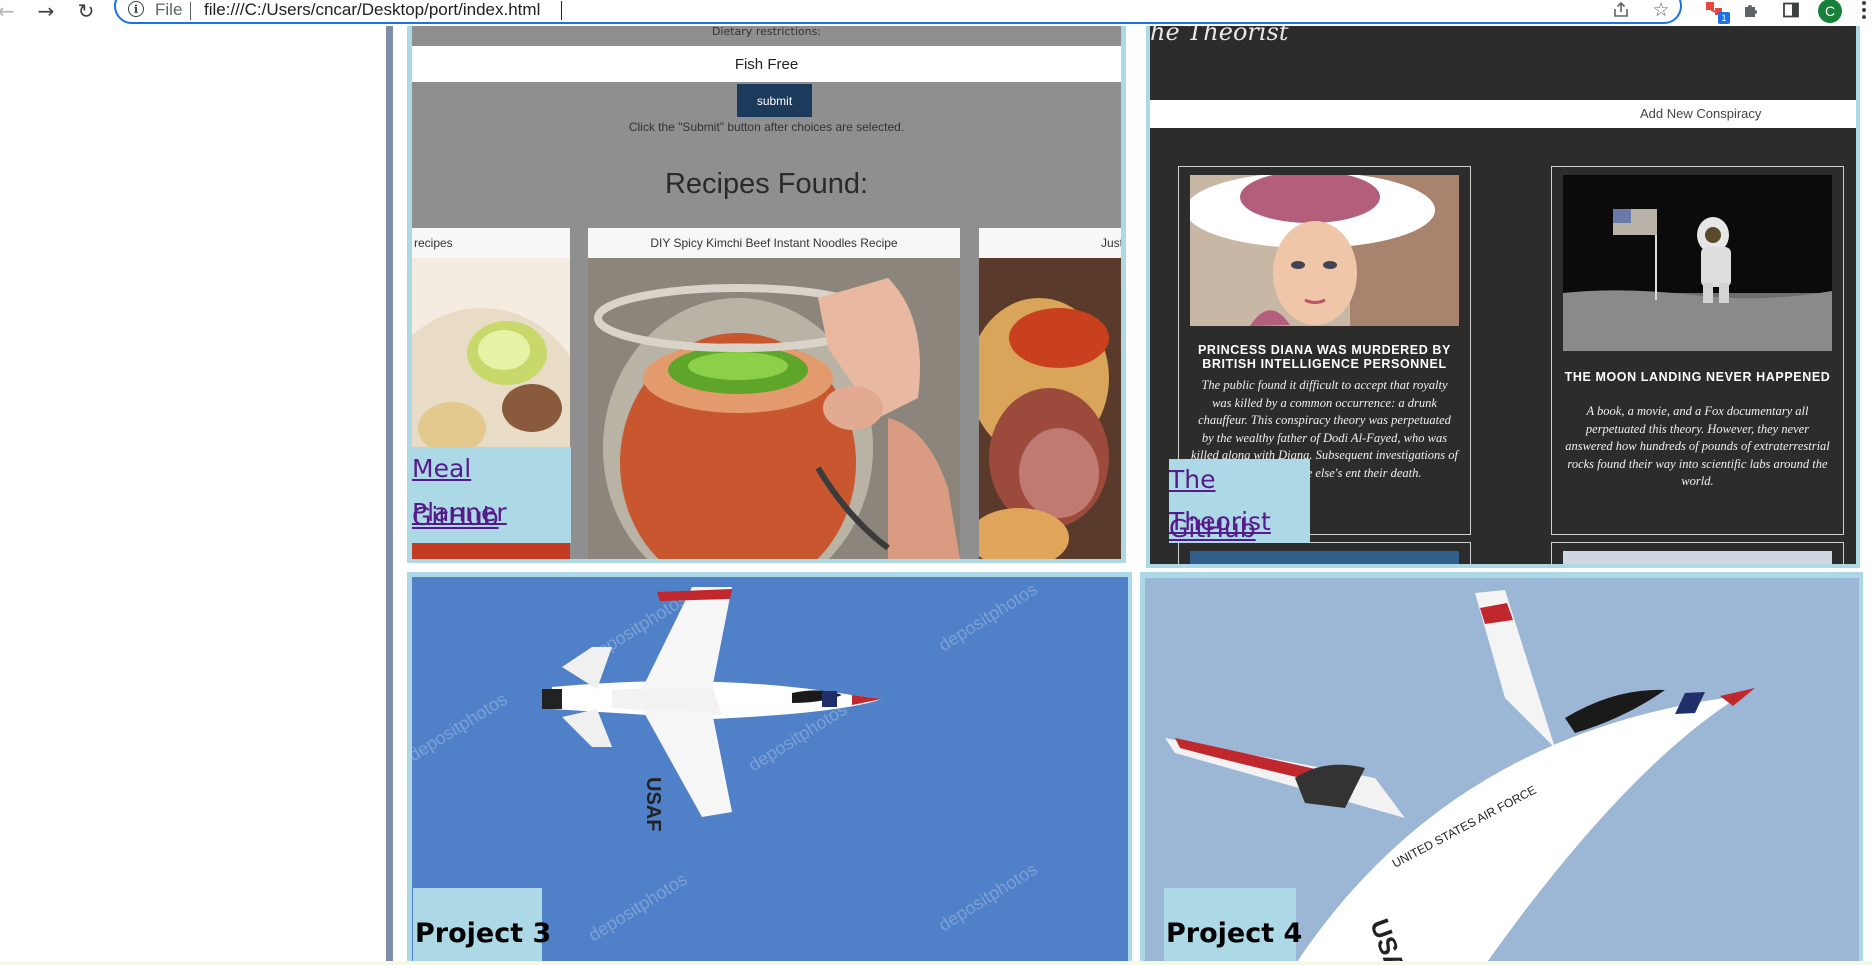  Describe the element at coordinates (389, 495) in the screenshot. I see `sidebar-divider` at that location.